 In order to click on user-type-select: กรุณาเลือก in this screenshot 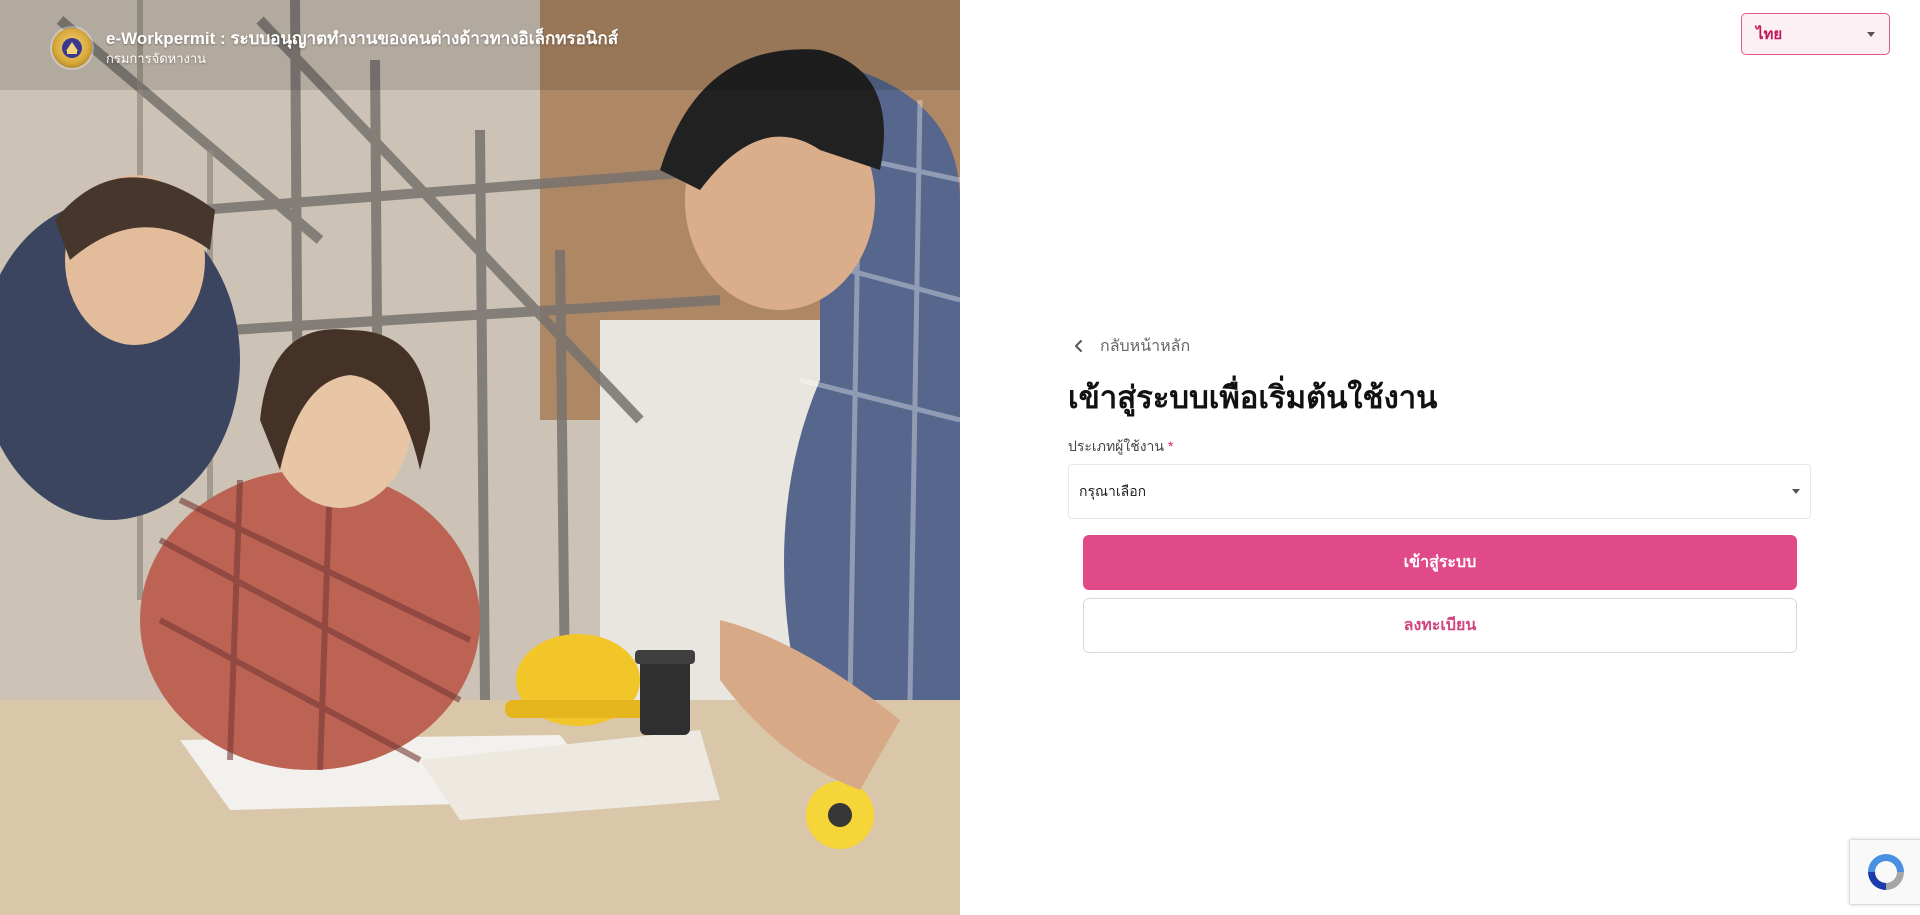, I will do `click(1439, 491)`.